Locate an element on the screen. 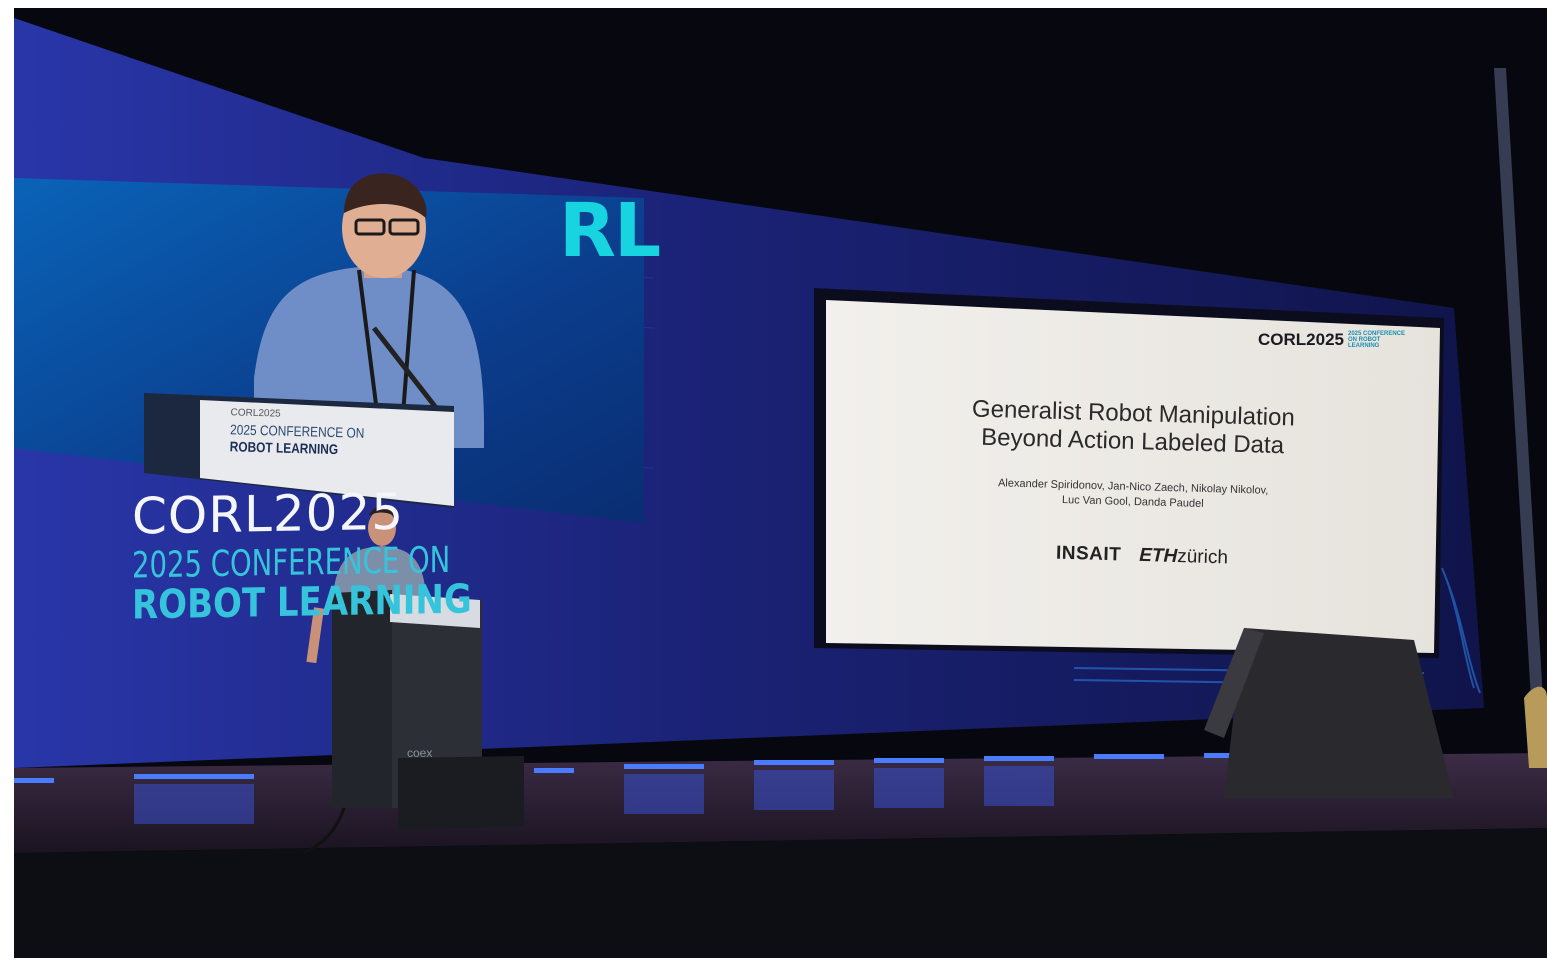 Image resolution: width=1547 pixels, height=965 pixels. eth-logo-bold: ETH is located at coordinates (1158, 555).